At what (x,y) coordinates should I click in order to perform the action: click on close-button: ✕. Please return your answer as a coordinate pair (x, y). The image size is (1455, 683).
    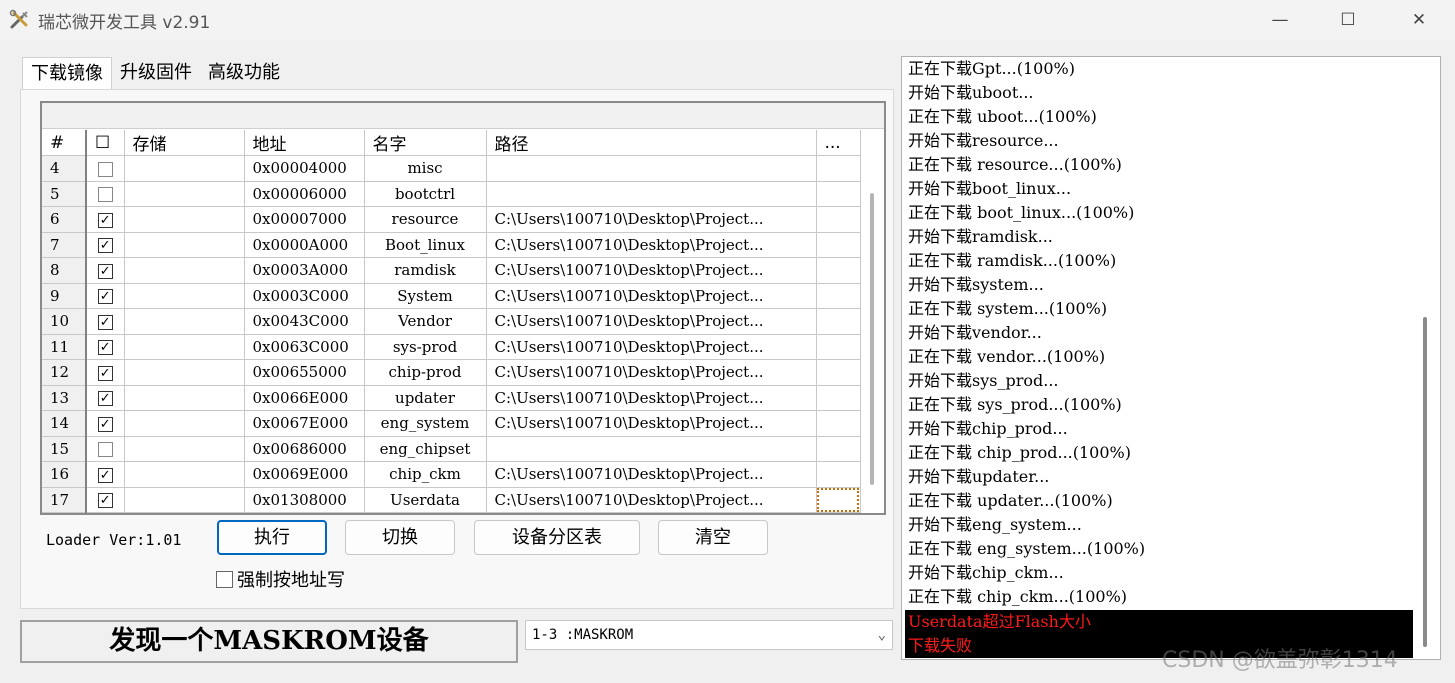
    Looking at the image, I should click on (1419, 20).